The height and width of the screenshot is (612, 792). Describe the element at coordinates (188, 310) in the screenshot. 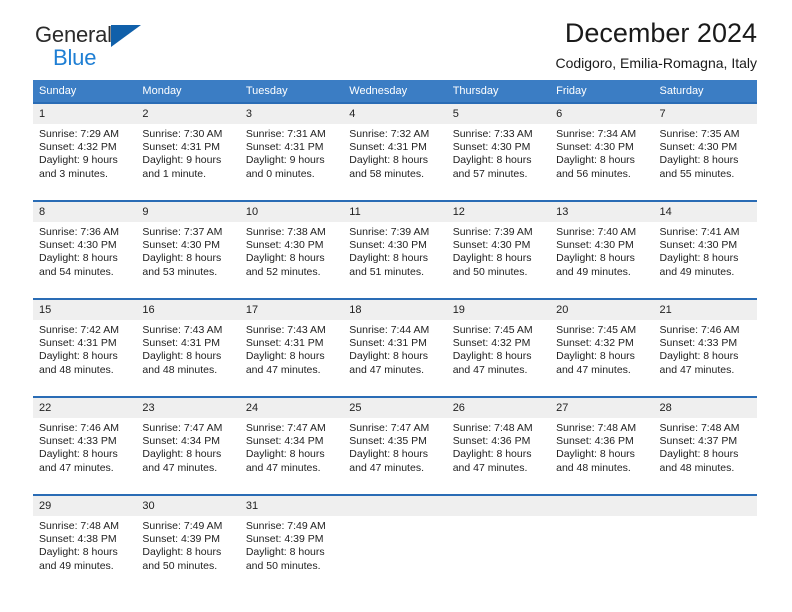

I see `day-number: 16` at that location.